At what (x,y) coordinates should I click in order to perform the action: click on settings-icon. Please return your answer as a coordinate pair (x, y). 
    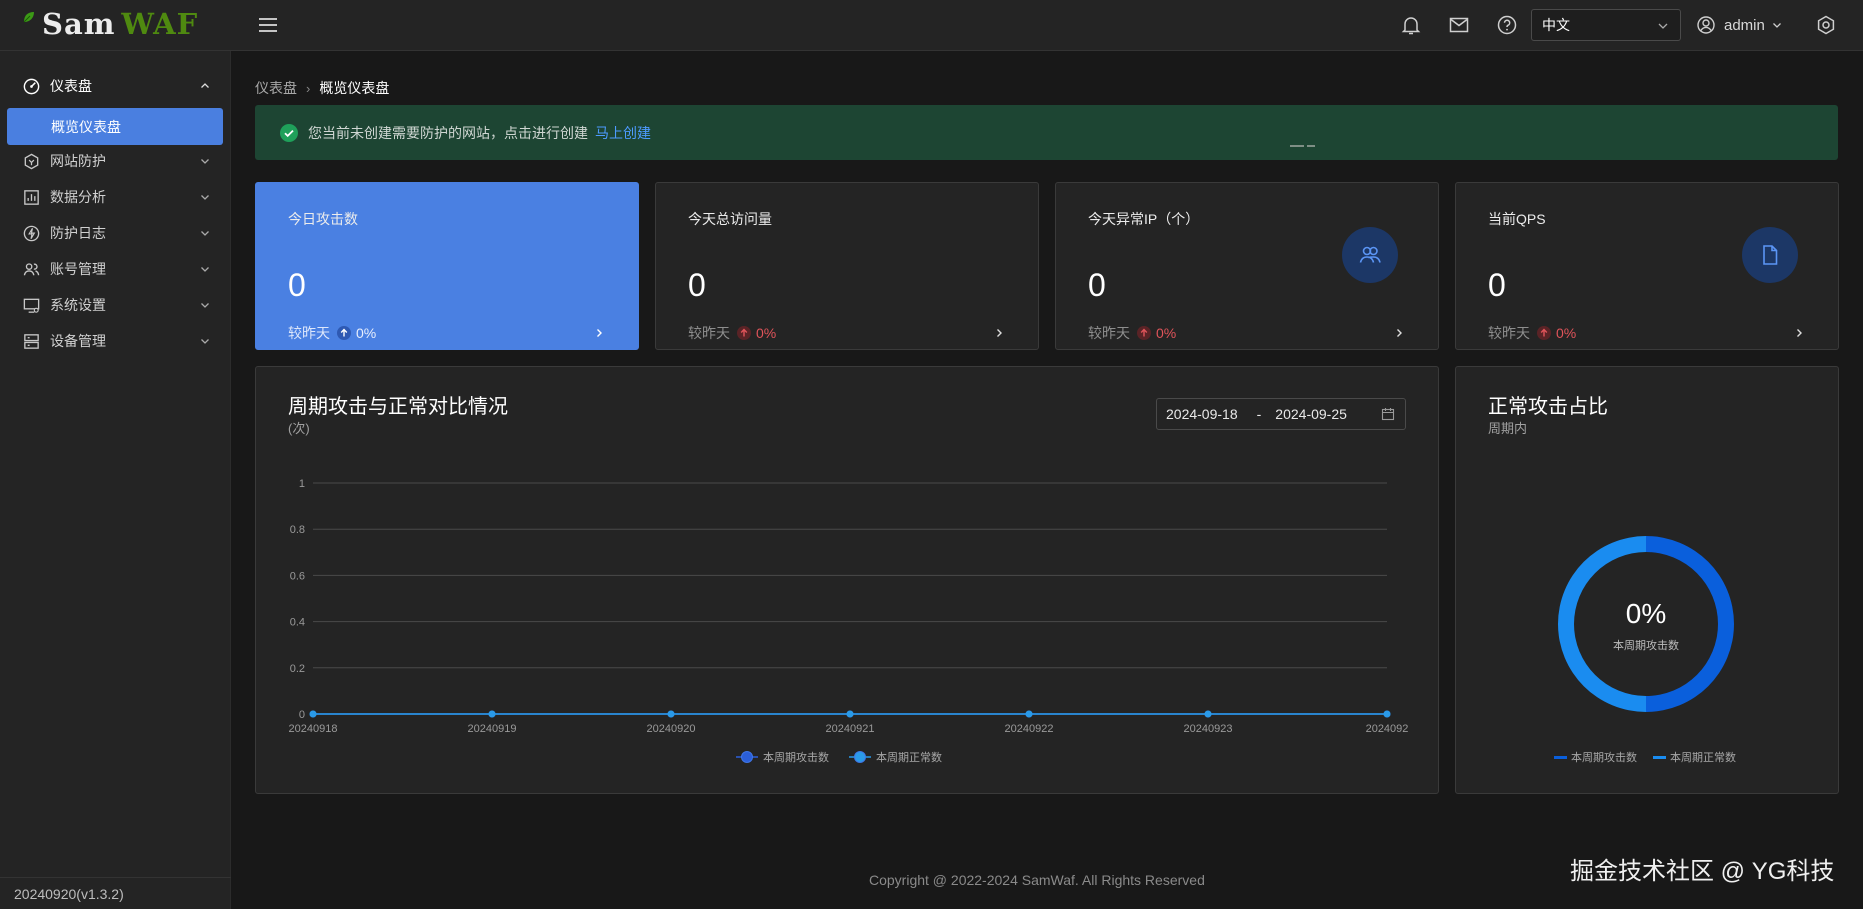
    Looking at the image, I should click on (1826, 25).